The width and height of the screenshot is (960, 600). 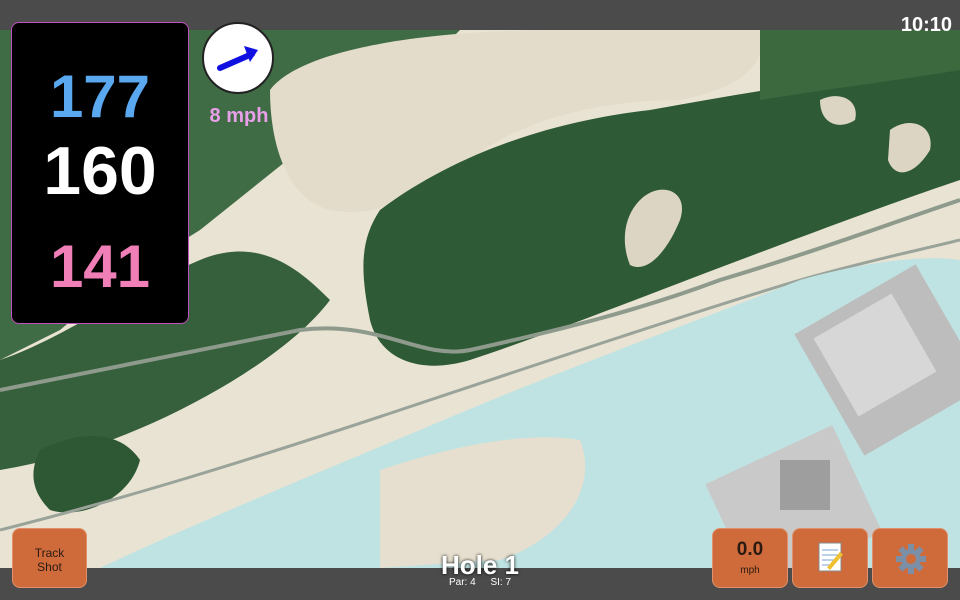 What do you see at coordinates (926, 25) in the screenshot?
I see `clock: 10:10` at bounding box center [926, 25].